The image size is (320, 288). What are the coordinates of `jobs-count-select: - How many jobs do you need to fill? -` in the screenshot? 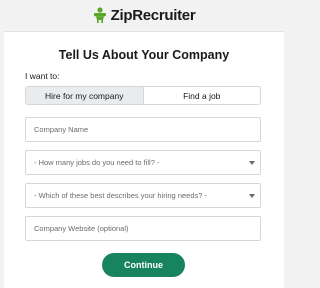 It's located at (143, 162).